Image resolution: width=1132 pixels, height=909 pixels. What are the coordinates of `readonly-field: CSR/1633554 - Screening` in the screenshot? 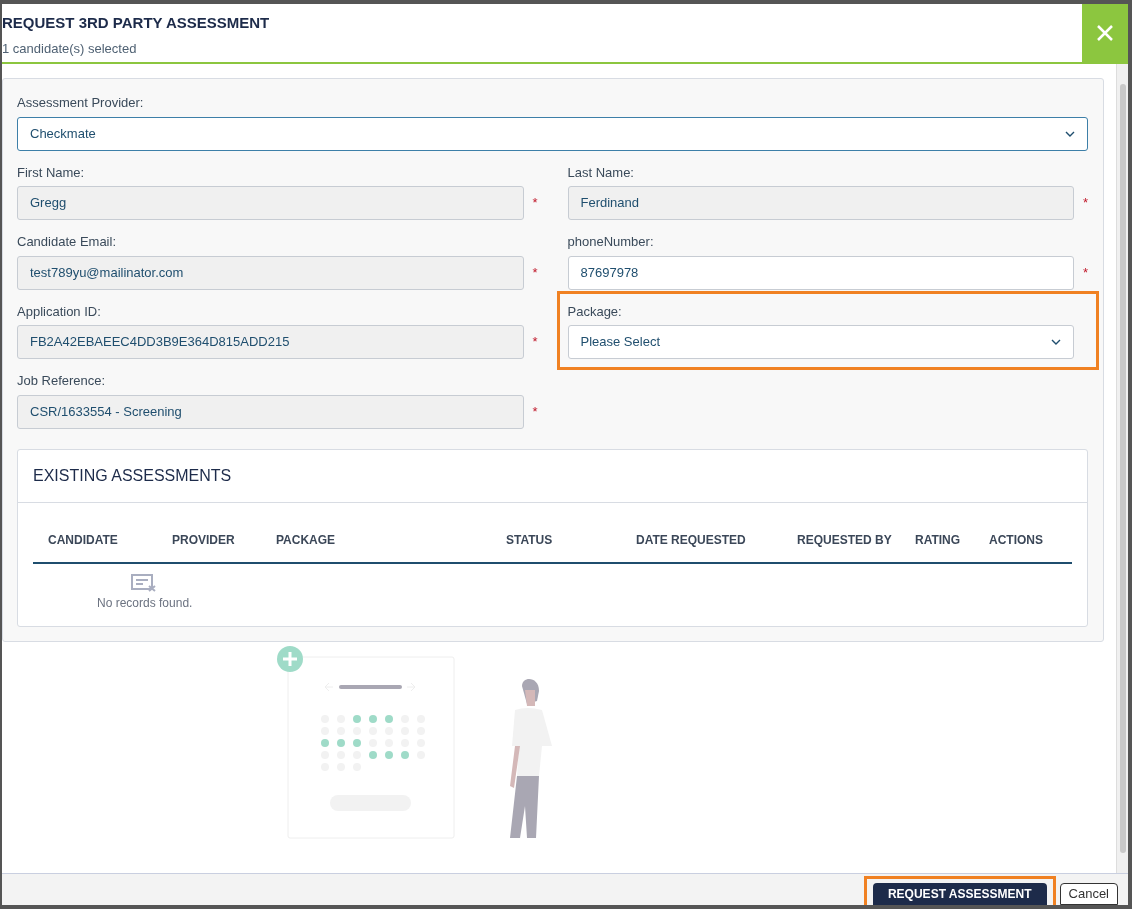 It's located at (270, 411).